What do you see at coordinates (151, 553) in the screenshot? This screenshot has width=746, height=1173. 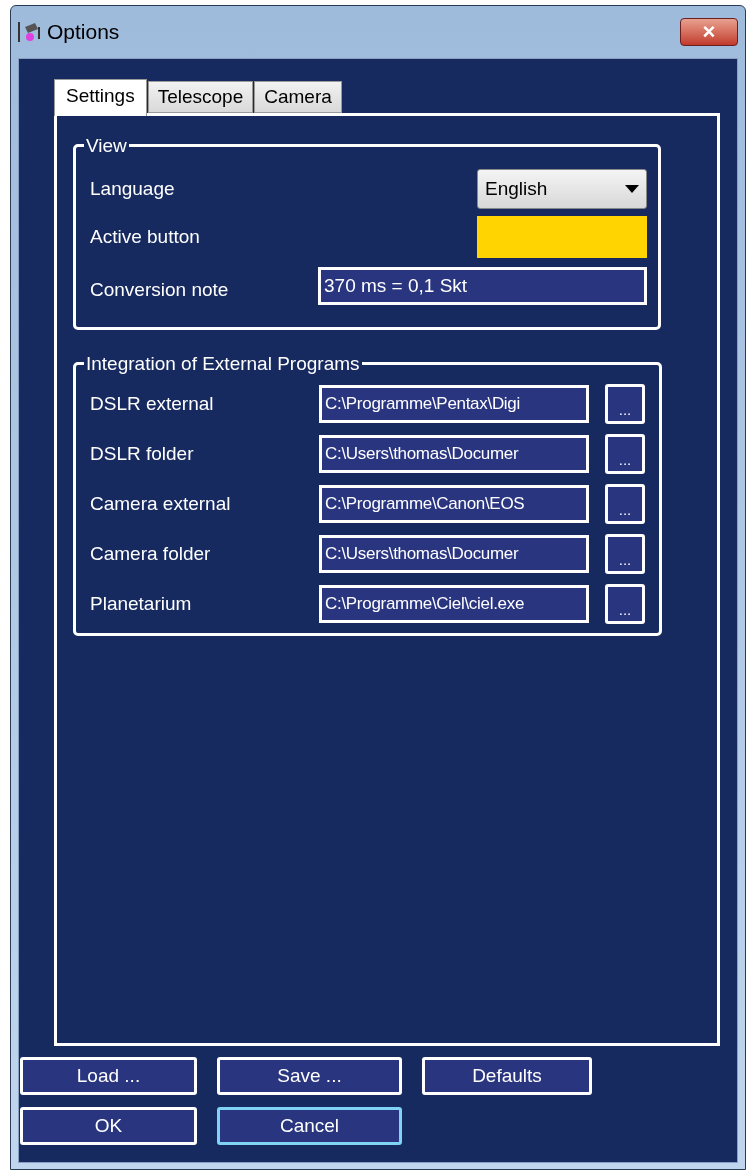 I see `field-label: Camera folder` at bounding box center [151, 553].